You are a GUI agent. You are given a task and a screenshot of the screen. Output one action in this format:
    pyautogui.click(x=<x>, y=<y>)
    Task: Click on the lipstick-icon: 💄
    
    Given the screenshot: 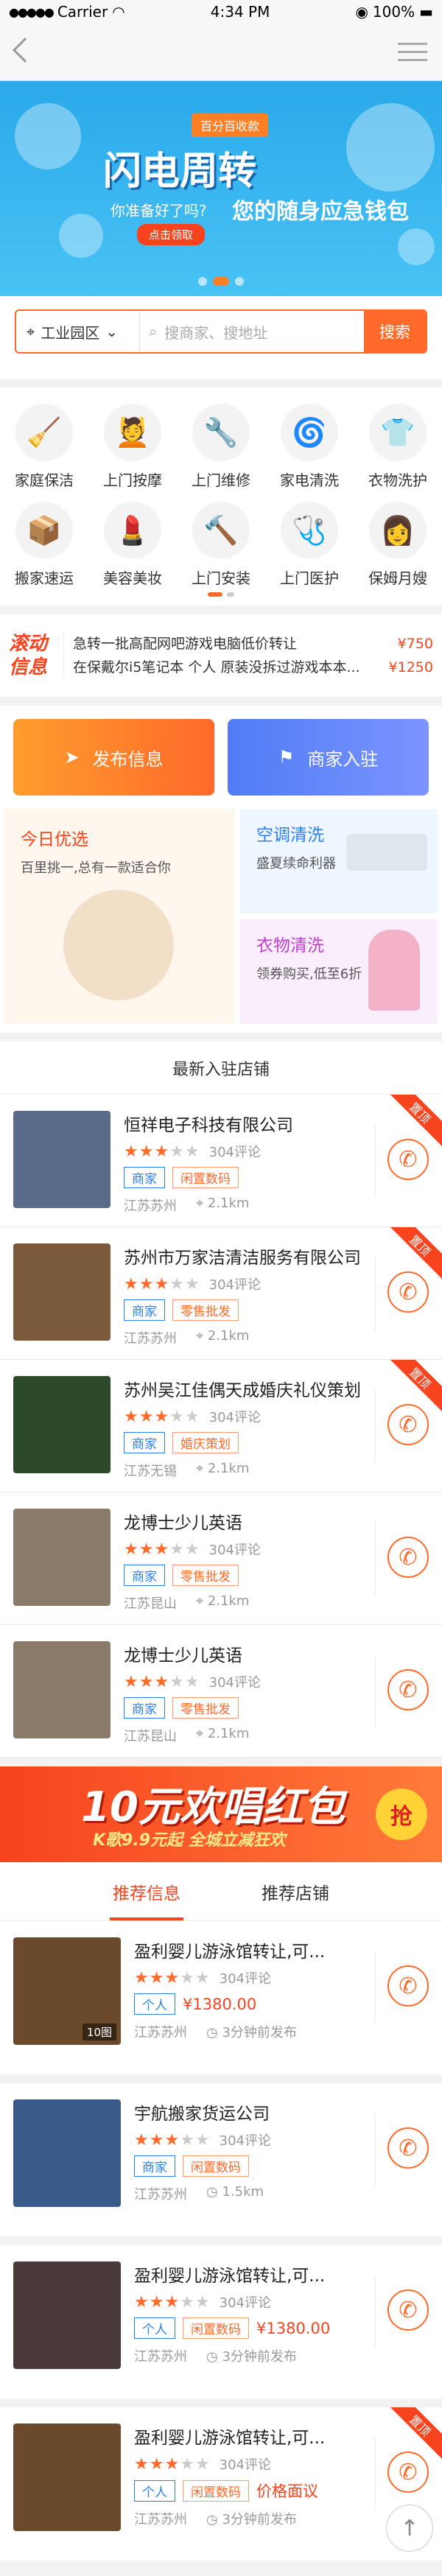 What is the action you would take?
    pyautogui.click(x=132, y=530)
    